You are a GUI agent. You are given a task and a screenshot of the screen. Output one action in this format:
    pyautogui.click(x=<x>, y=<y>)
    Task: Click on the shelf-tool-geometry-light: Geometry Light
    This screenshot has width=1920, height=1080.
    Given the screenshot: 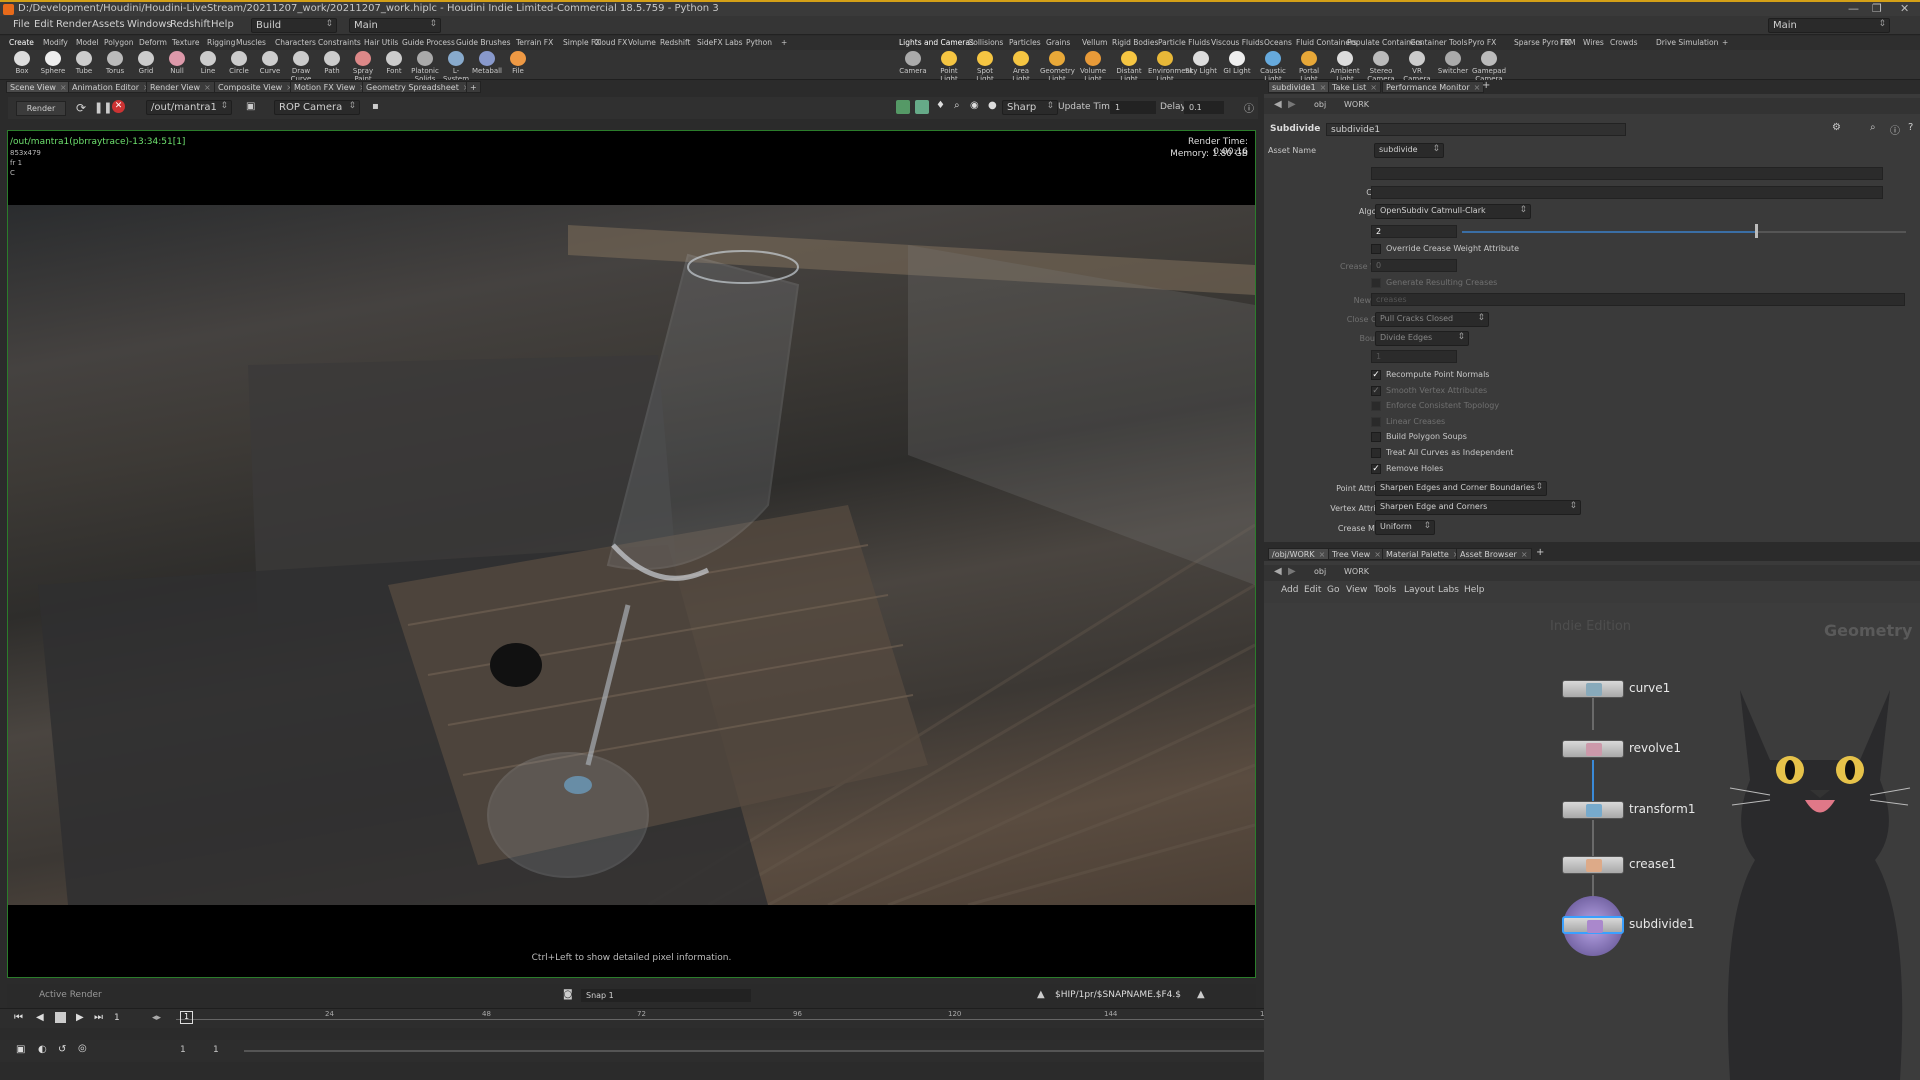 What is the action you would take?
    pyautogui.click(x=1057, y=67)
    